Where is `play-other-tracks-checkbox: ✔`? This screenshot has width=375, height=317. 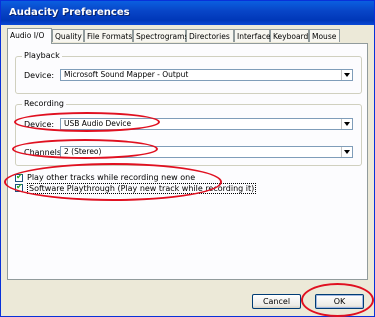 play-other-tracks-checkbox: ✔ is located at coordinates (19, 177).